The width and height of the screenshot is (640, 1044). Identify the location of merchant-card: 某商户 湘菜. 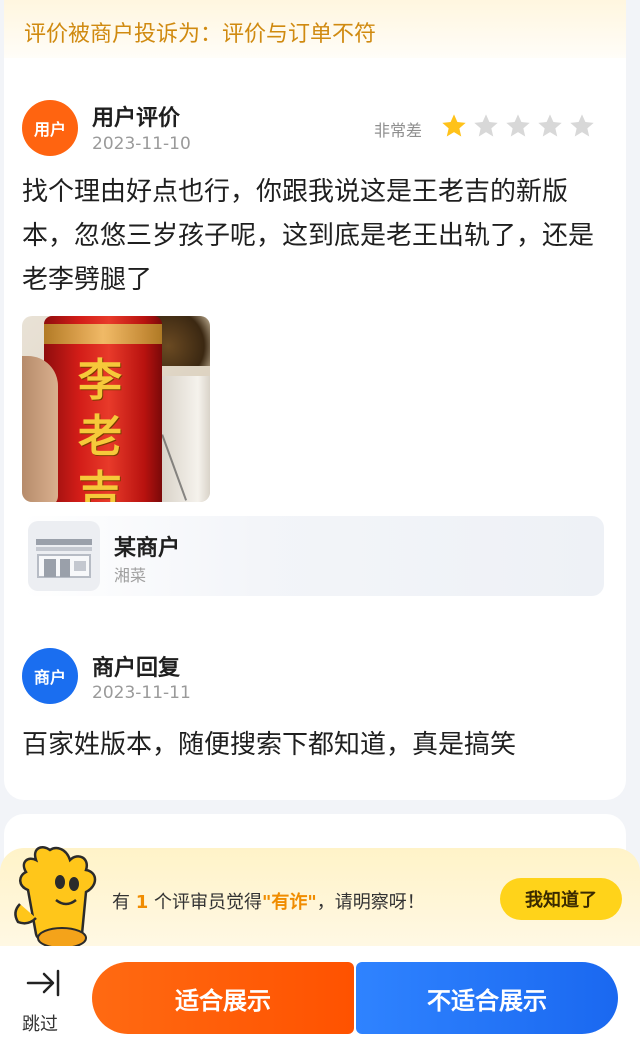
(313, 556).